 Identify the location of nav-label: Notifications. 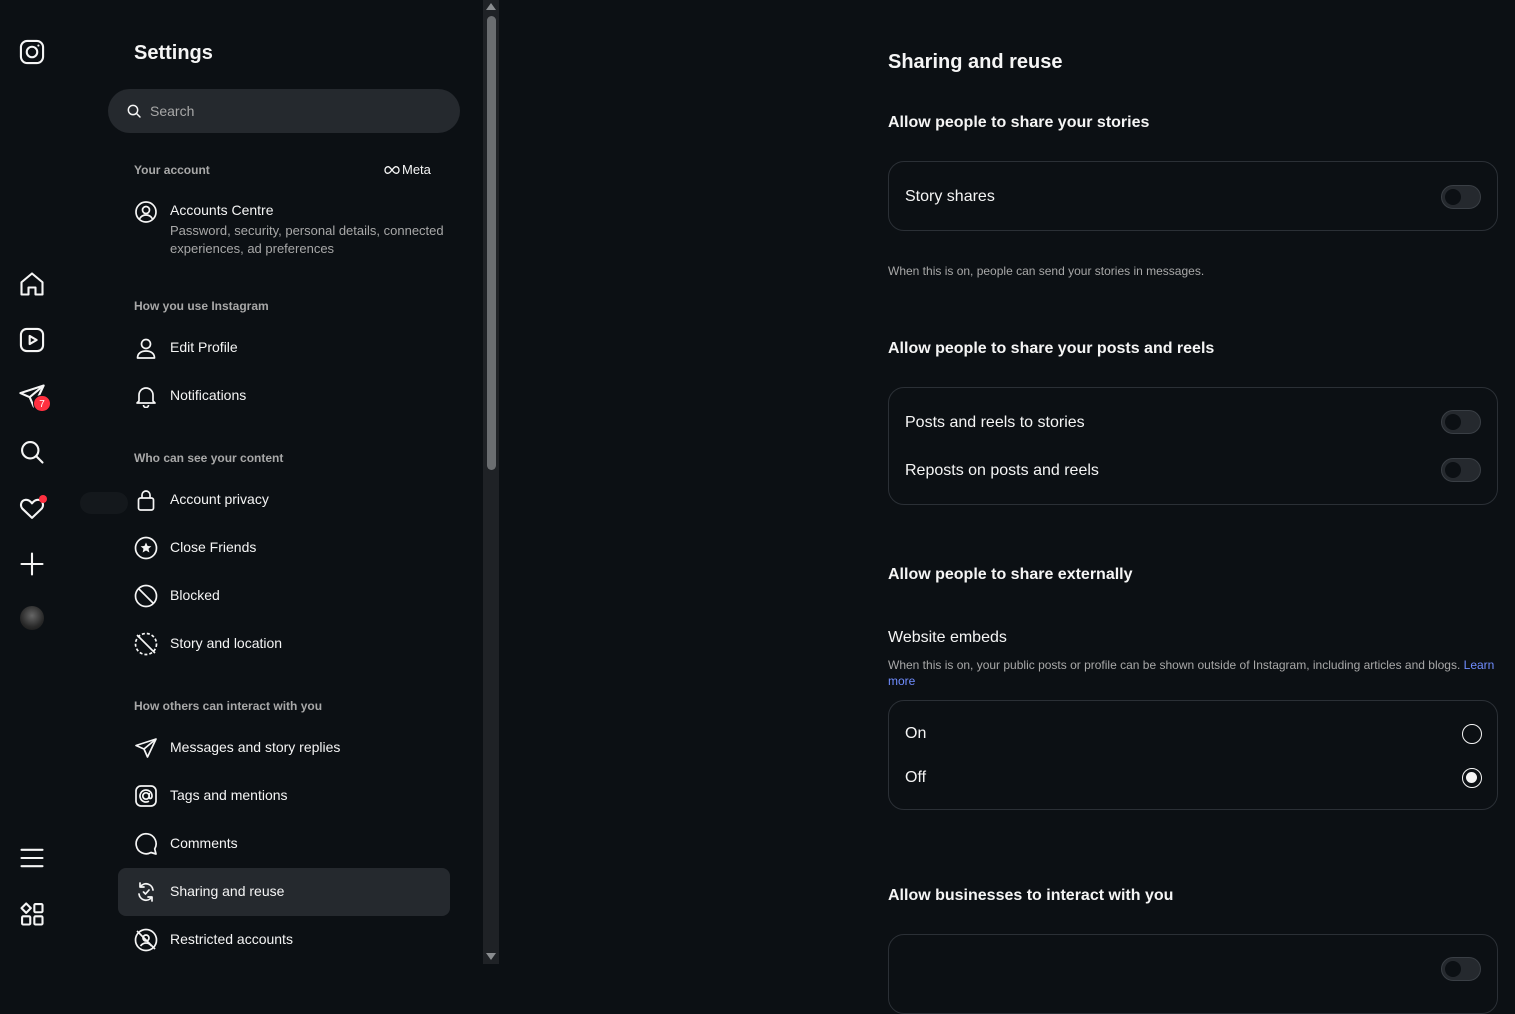
(208, 395).